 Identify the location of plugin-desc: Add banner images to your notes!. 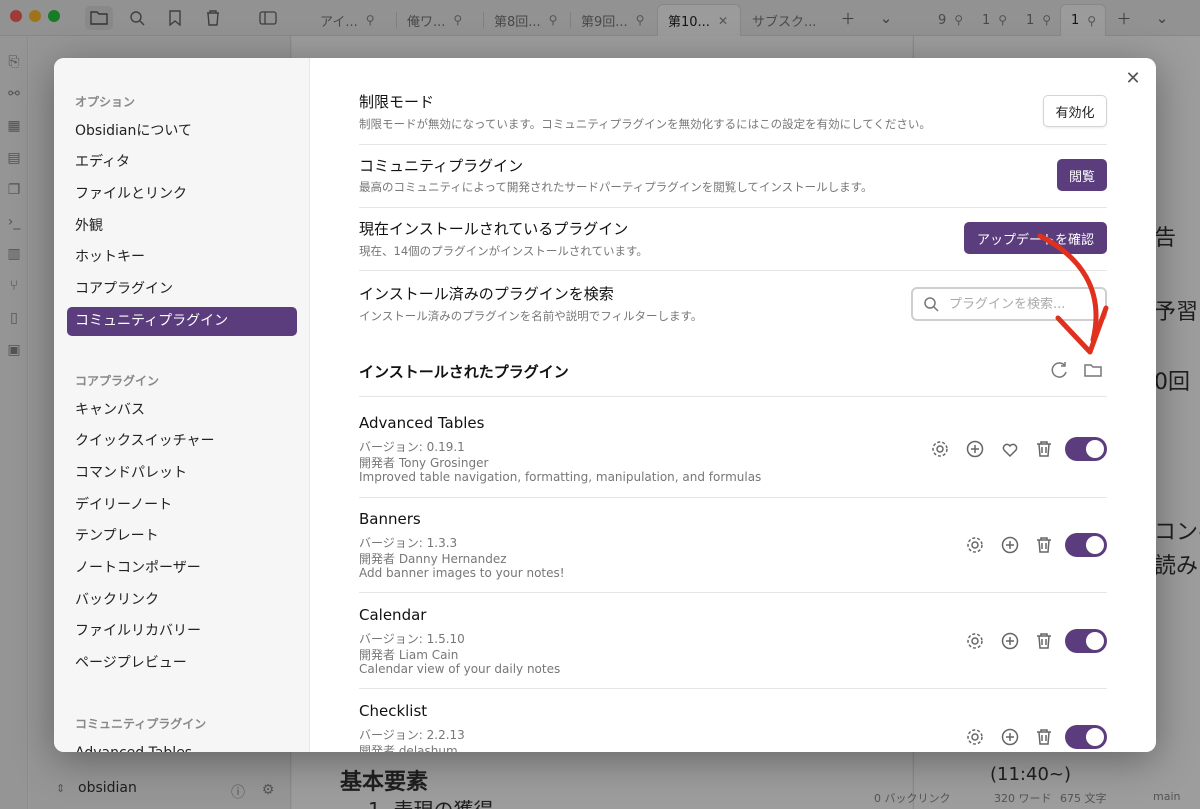
(462, 573).